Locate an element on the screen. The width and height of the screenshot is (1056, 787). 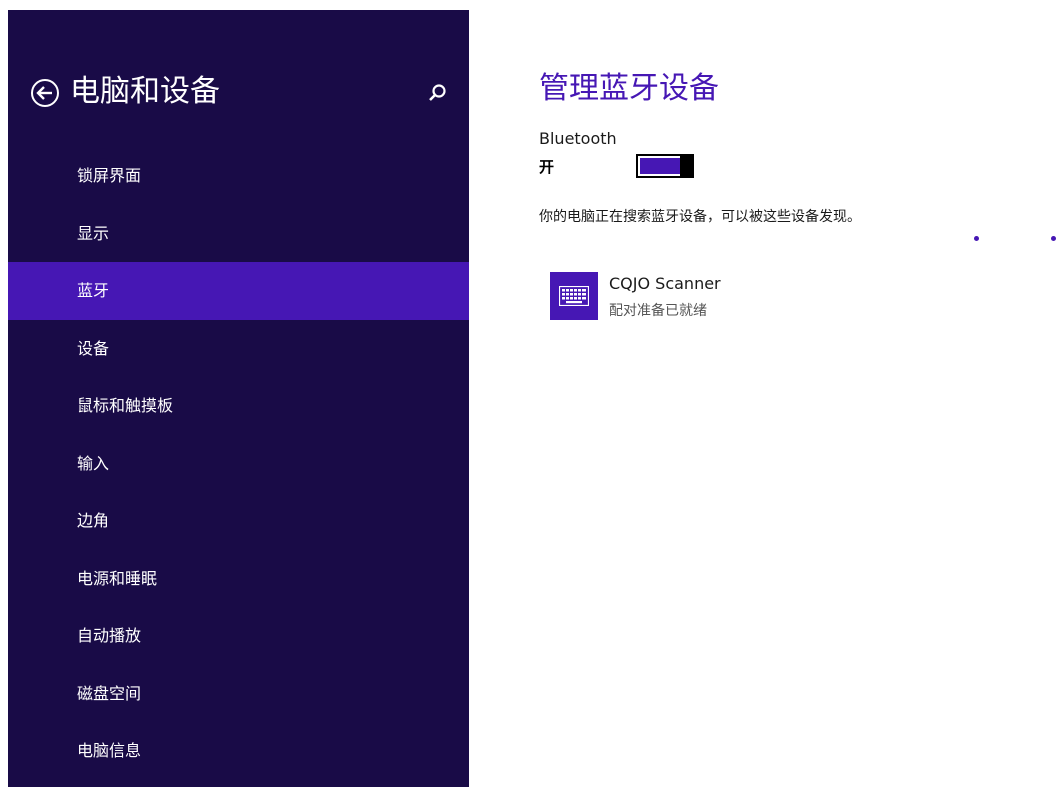
device-name: CQJO Scanner is located at coordinates (665, 283).